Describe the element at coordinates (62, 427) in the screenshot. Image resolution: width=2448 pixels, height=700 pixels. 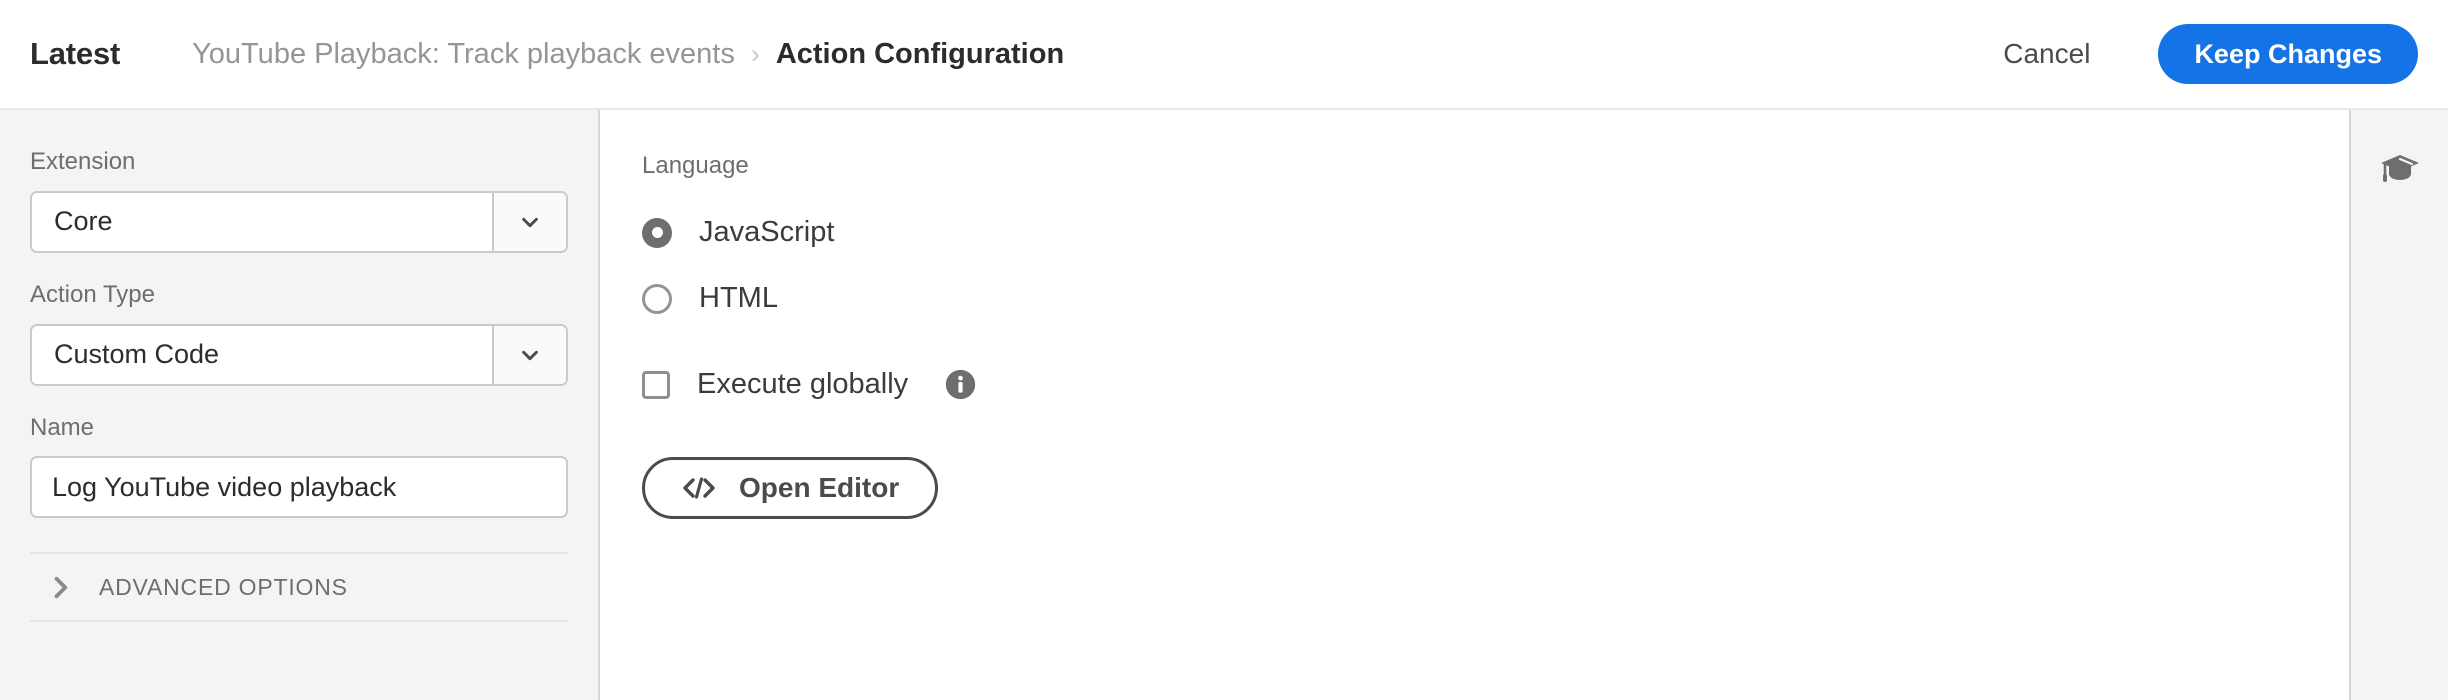
I see `name-label: Name` at that location.